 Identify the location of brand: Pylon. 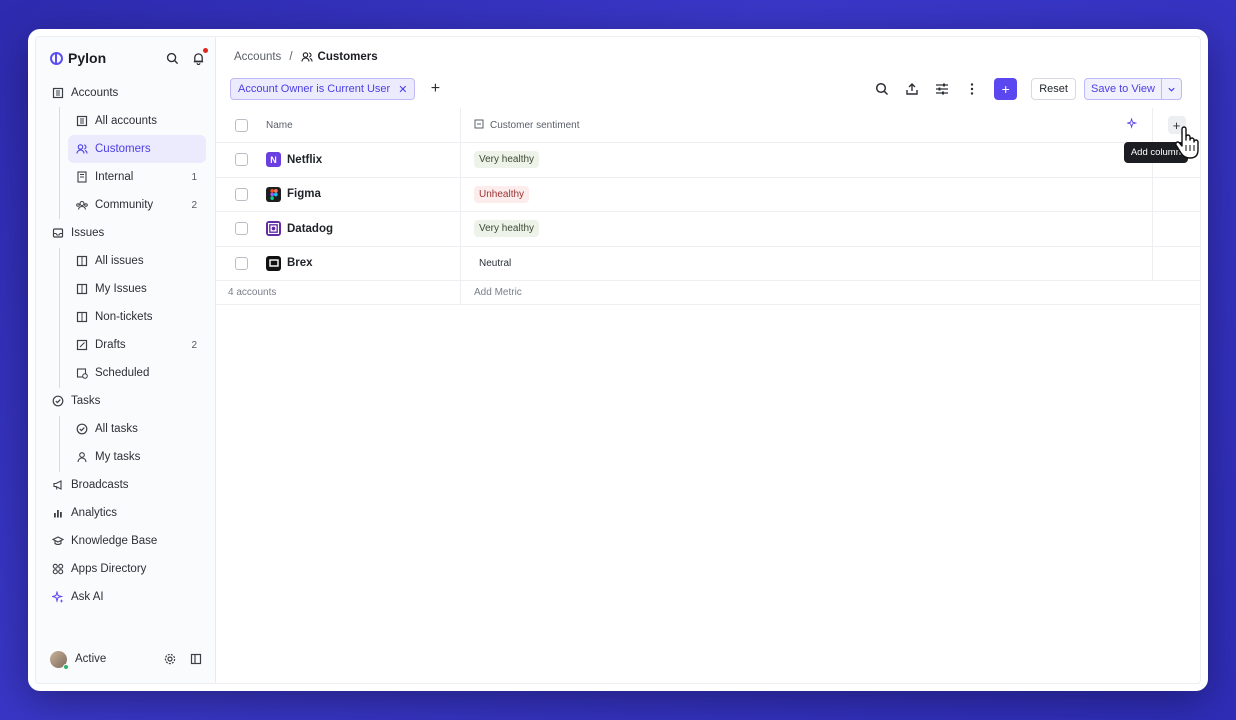
(78, 58).